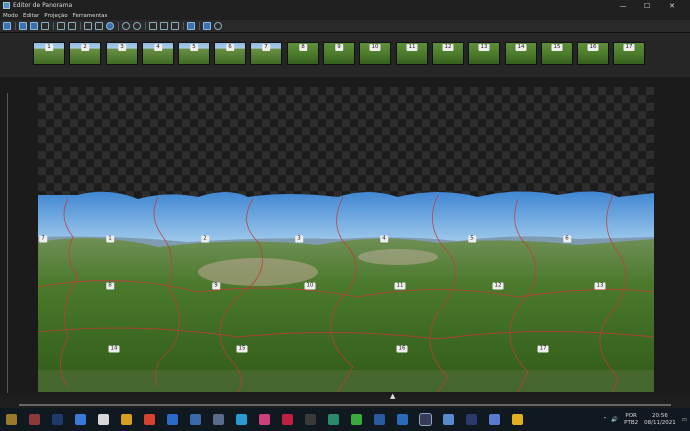 Image resolution: width=690 pixels, height=431 pixels. I want to click on image-thumbnail: 14, so click(521, 53).